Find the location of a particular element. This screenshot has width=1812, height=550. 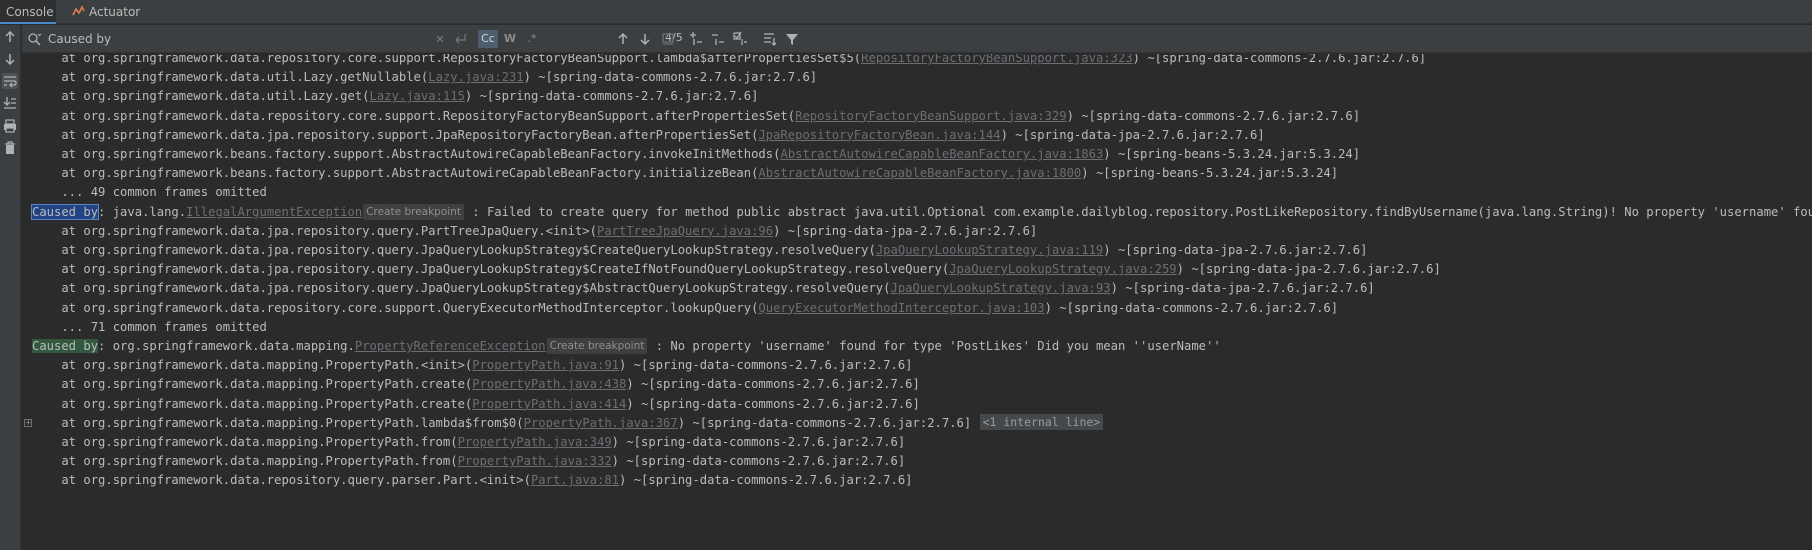

words-toggle: W is located at coordinates (510, 39).